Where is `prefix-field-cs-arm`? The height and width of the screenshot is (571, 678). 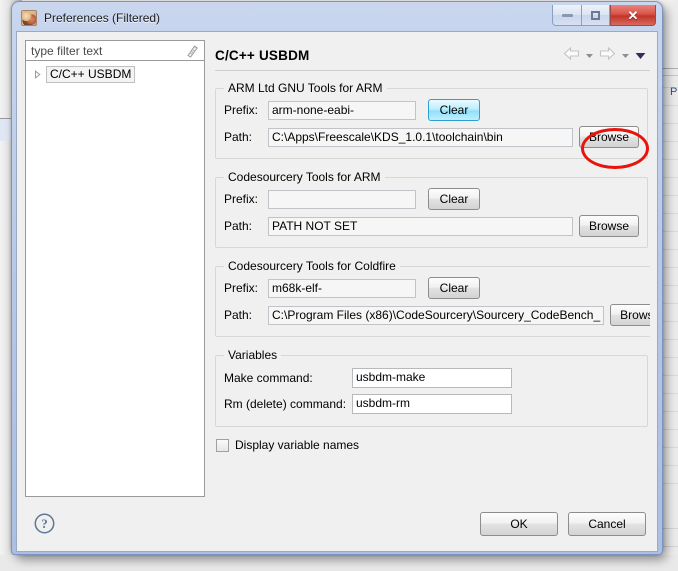 prefix-field-cs-arm is located at coordinates (342, 199).